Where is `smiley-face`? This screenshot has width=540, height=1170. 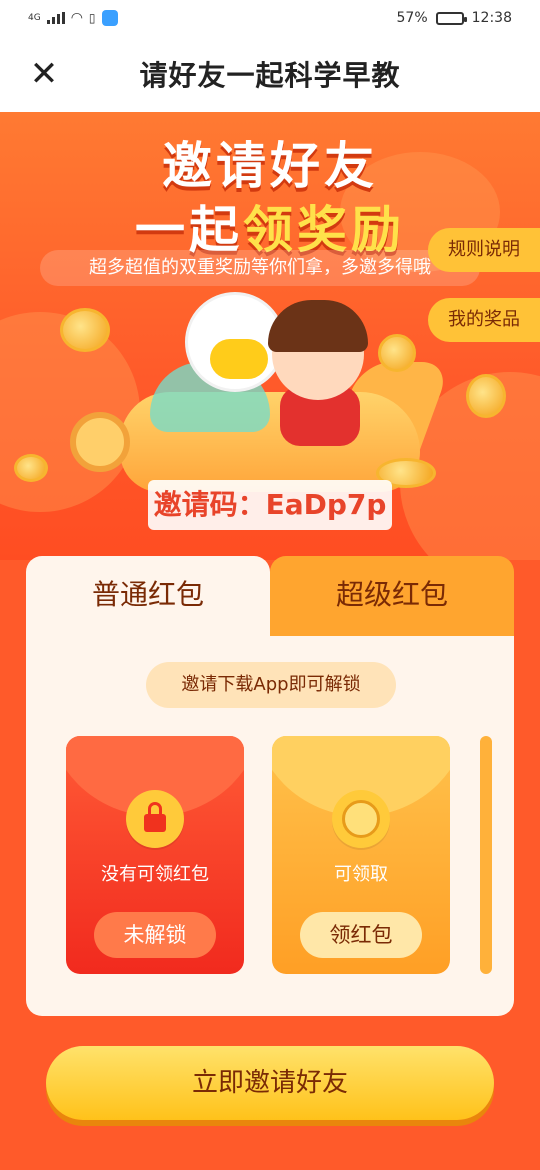
smiley-face is located at coordinates (361, 819).